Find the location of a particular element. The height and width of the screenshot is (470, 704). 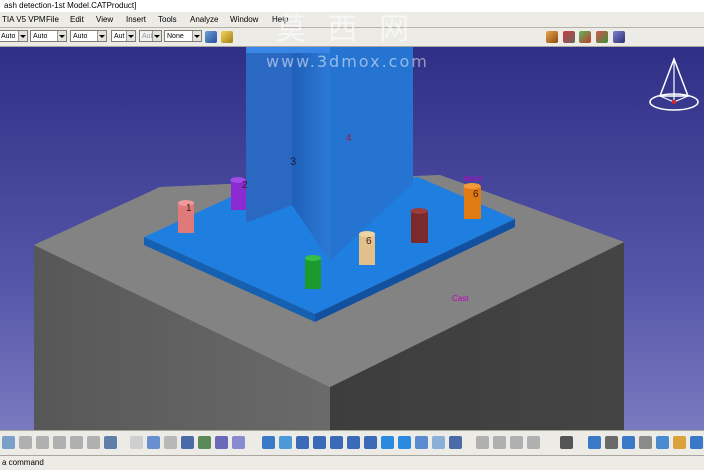

menu-workbench: TIA V5 VPM is located at coordinates (24, 19).